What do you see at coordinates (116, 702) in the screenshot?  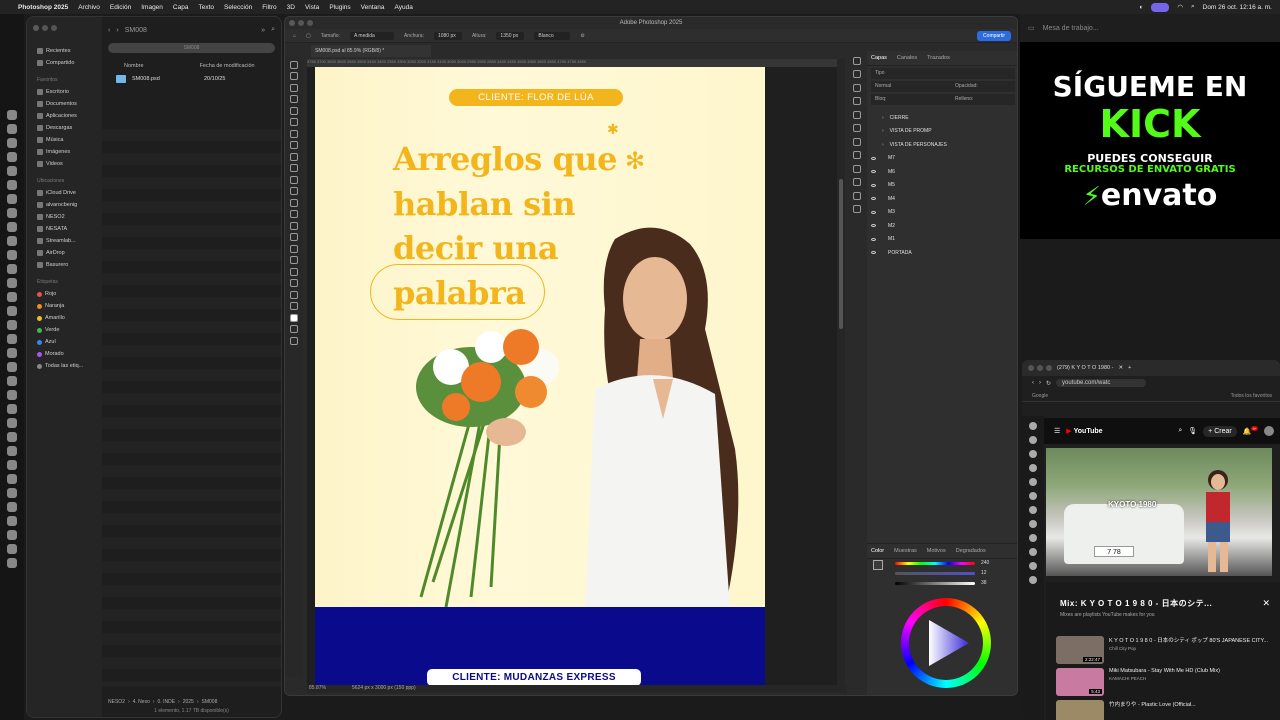 I see `path-item: NESO2` at bounding box center [116, 702].